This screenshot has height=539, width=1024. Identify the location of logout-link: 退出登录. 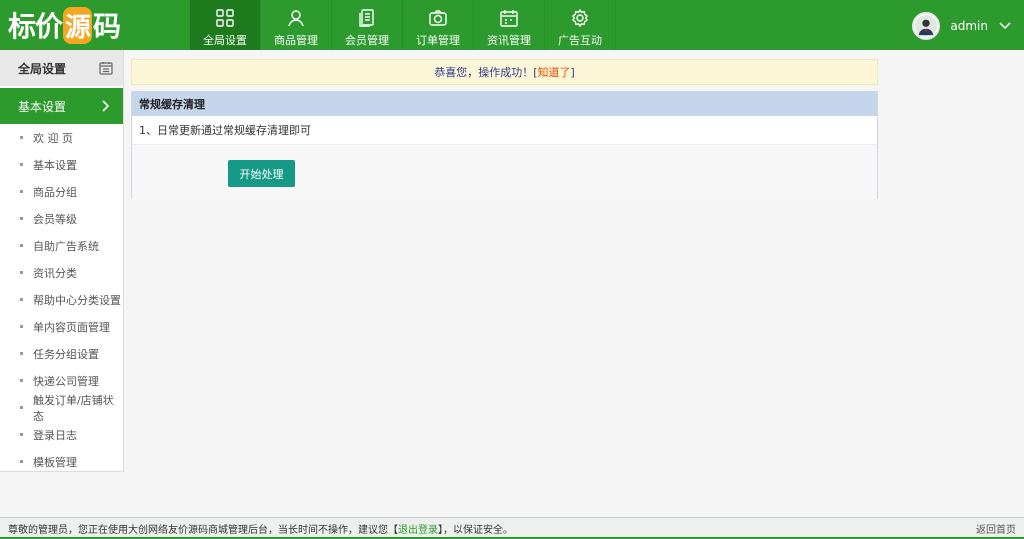
(418, 530).